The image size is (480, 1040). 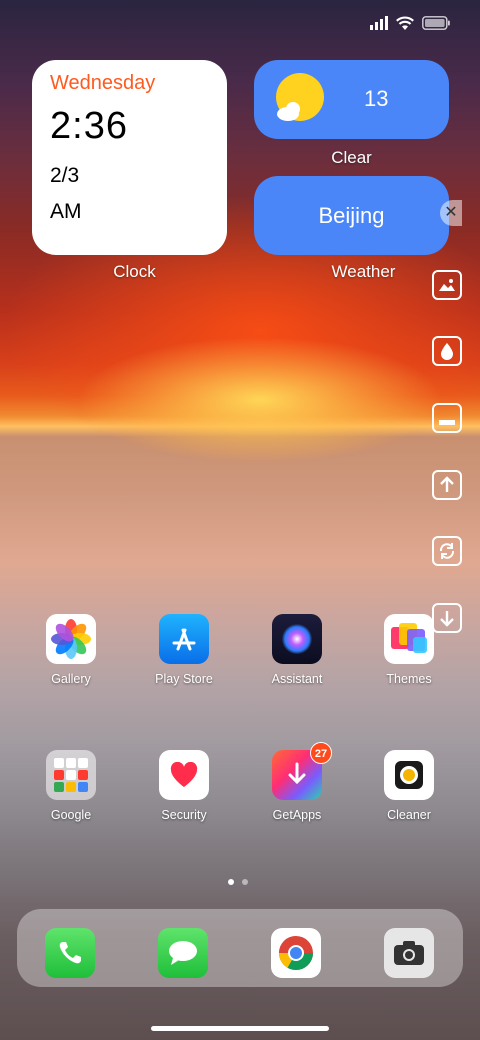 I want to click on refresh-icon, so click(x=447, y=551).